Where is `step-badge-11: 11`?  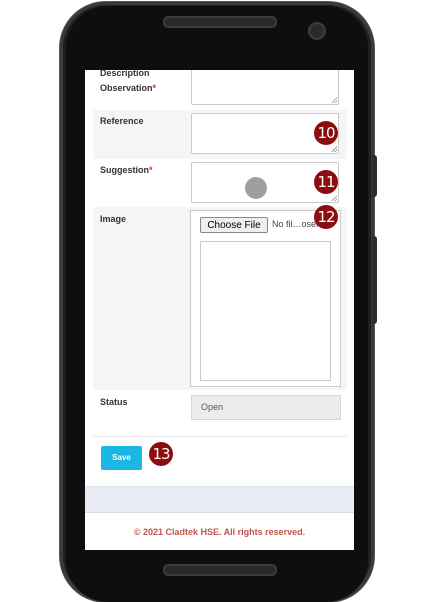
step-badge-11: 11 is located at coordinates (326, 182).